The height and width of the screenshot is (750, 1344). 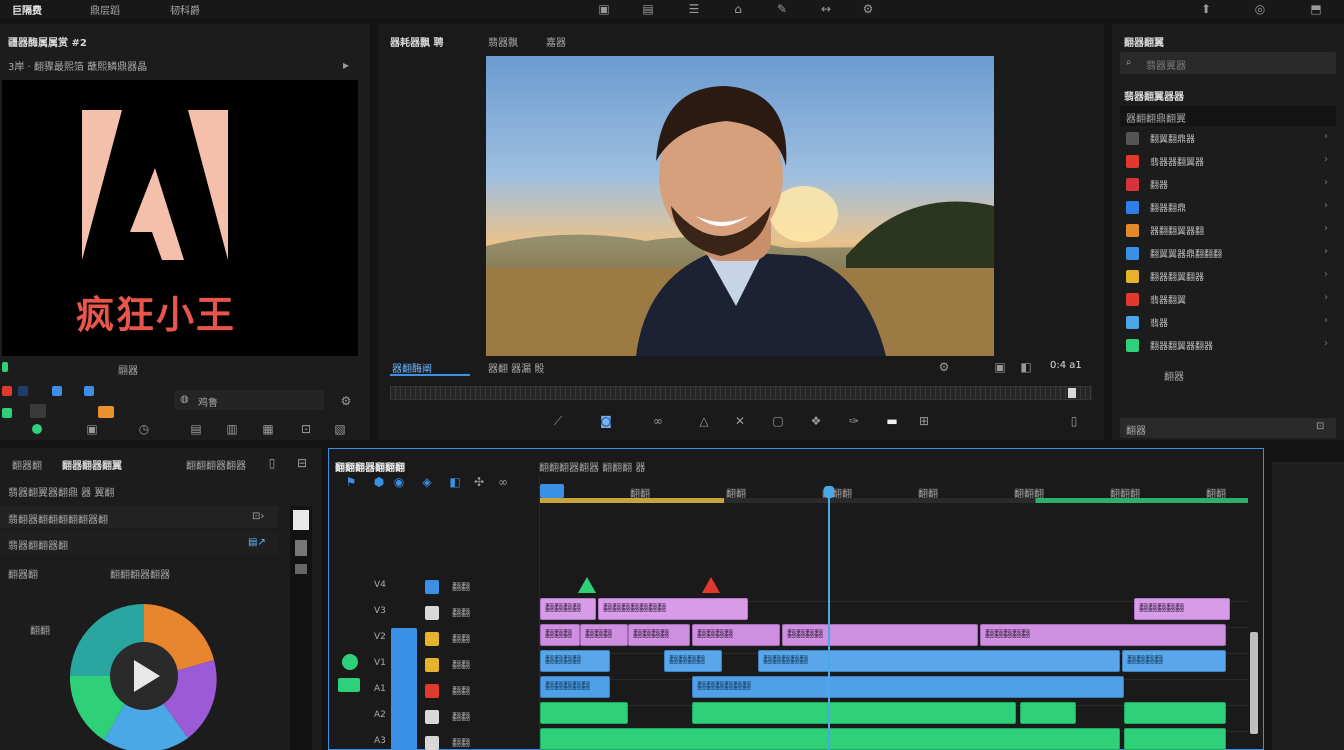 What do you see at coordinates (302, 463) in the screenshot?
I see `panel-icon-2: ⊟` at bounding box center [302, 463].